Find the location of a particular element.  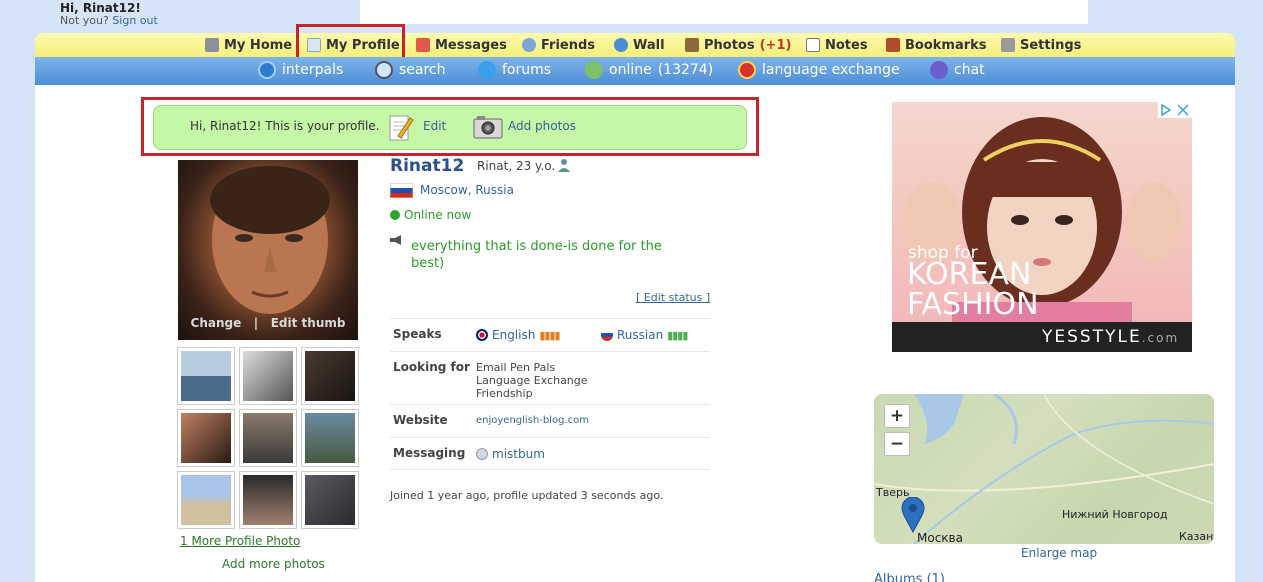

subnav-search: search is located at coordinates (410, 70).